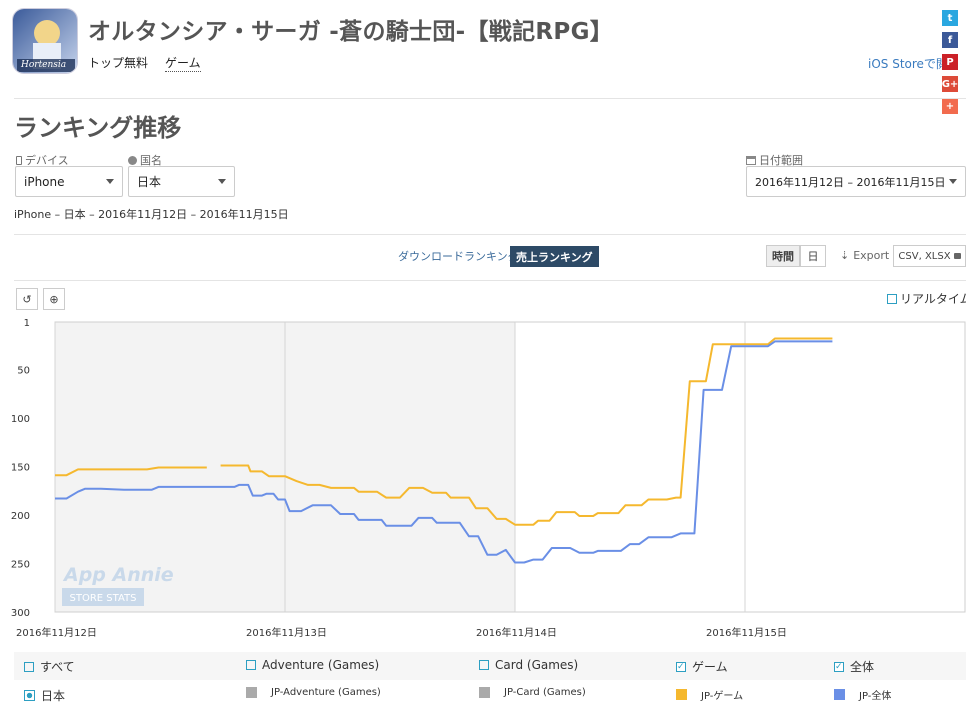 The width and height of the screenshot is (966, 712). What do you see at coordinates (554, 256) in the screenshot?
I see `sales-ranking-tab: 売上ランキング` at bounding box center [554, 256].